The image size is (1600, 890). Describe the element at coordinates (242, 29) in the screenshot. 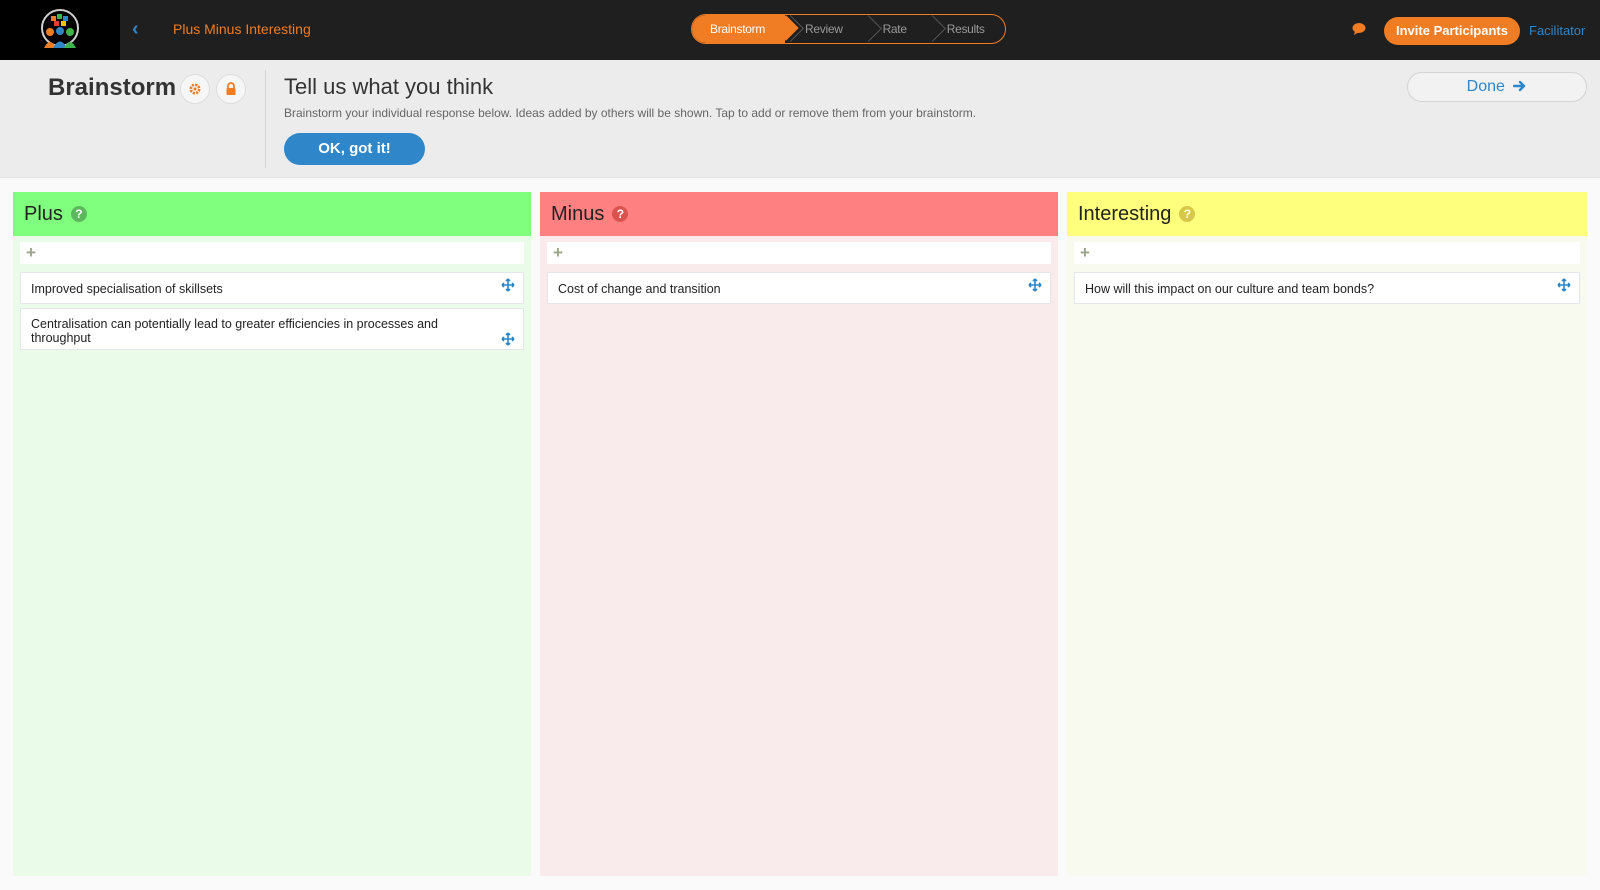

I see `app-title: Plus Minus Interesting` at that location.